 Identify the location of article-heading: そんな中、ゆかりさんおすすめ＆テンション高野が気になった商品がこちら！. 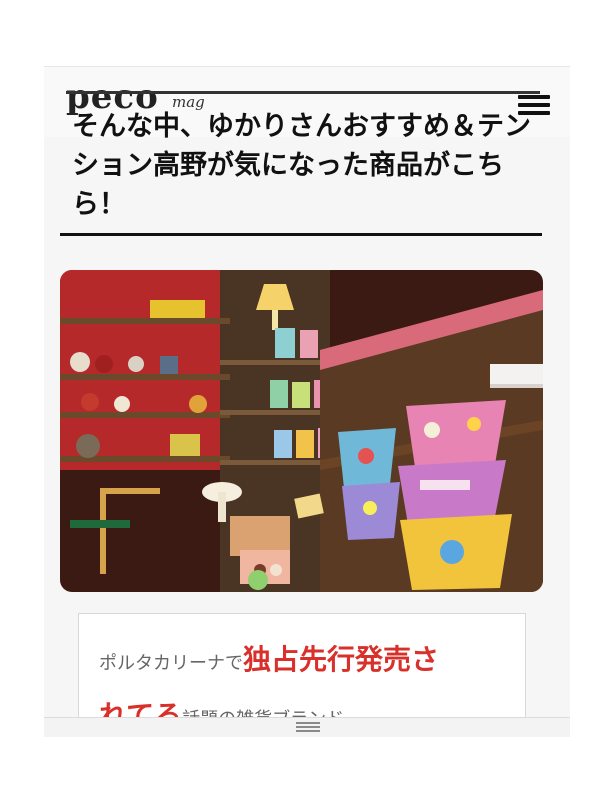
(301, 165).